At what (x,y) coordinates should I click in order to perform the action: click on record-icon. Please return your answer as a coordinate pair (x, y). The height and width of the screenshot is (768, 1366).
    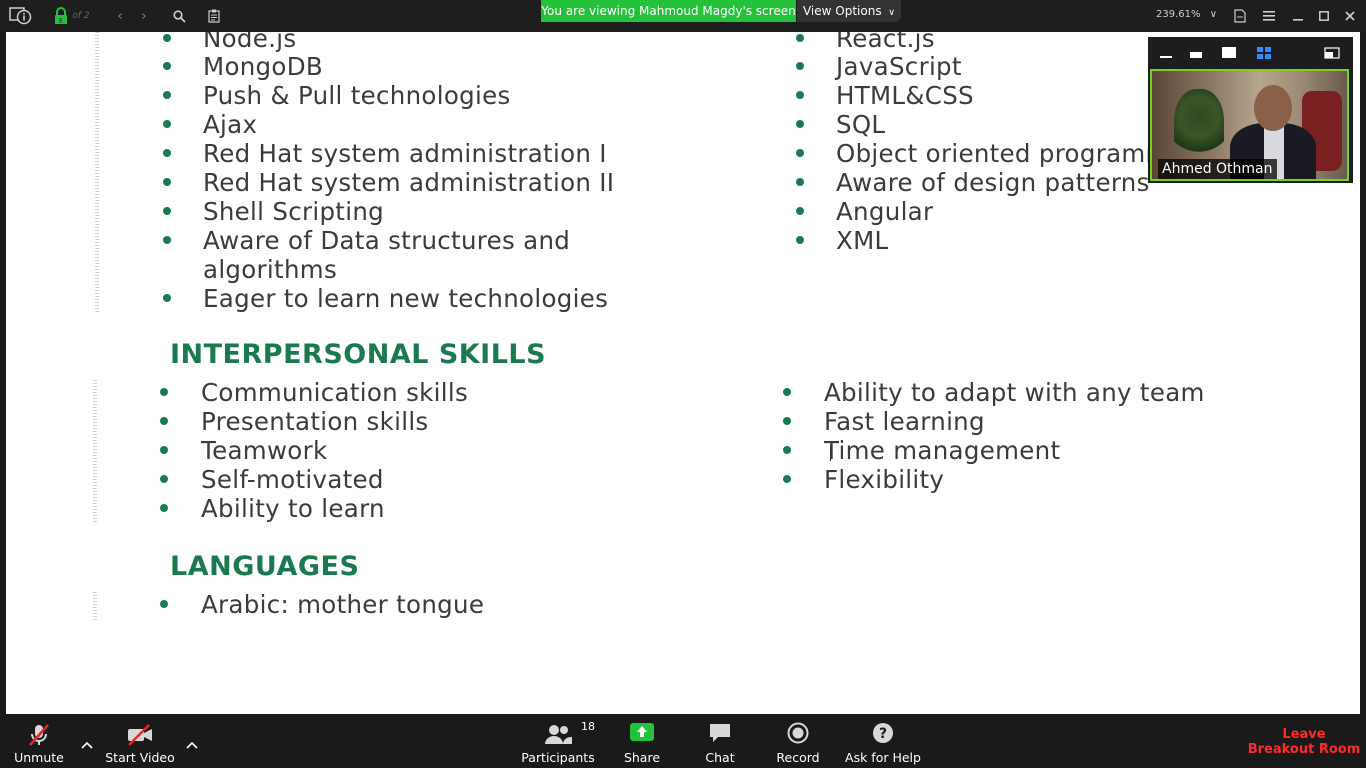
    Looking at the image, I should click on (798, 734).